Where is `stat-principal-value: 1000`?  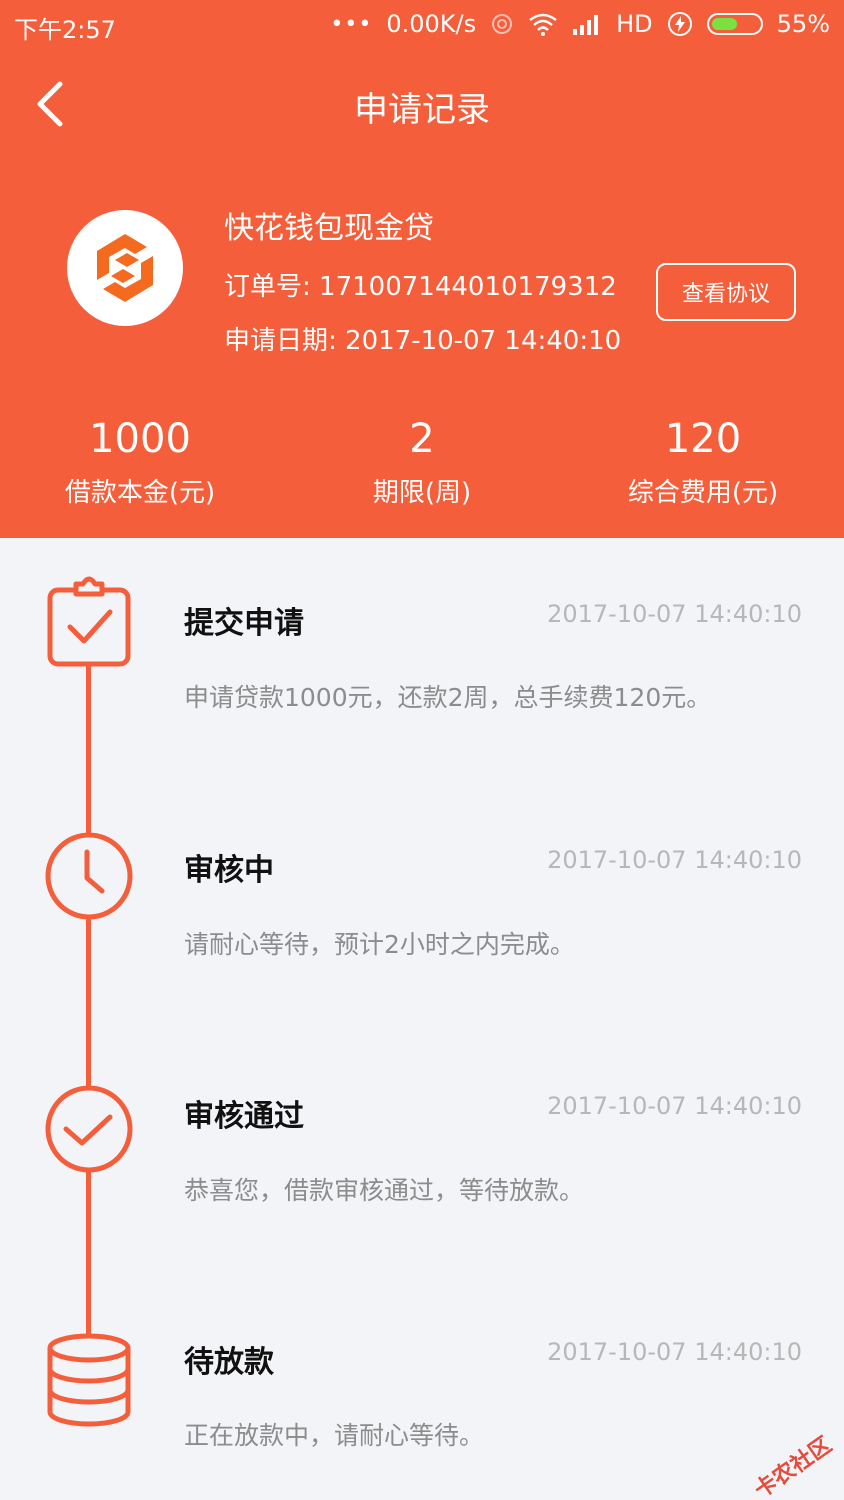
stat-principal-value: 1000 is located at coordinates (140, 439).